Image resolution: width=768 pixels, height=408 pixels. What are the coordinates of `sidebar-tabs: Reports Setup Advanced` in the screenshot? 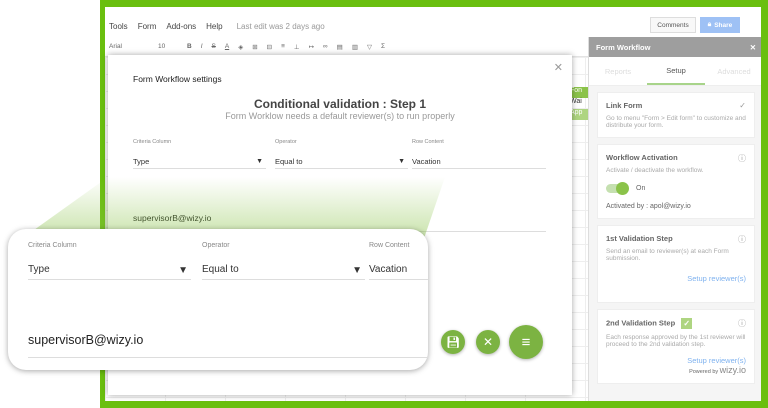 It's located at (675, 71).